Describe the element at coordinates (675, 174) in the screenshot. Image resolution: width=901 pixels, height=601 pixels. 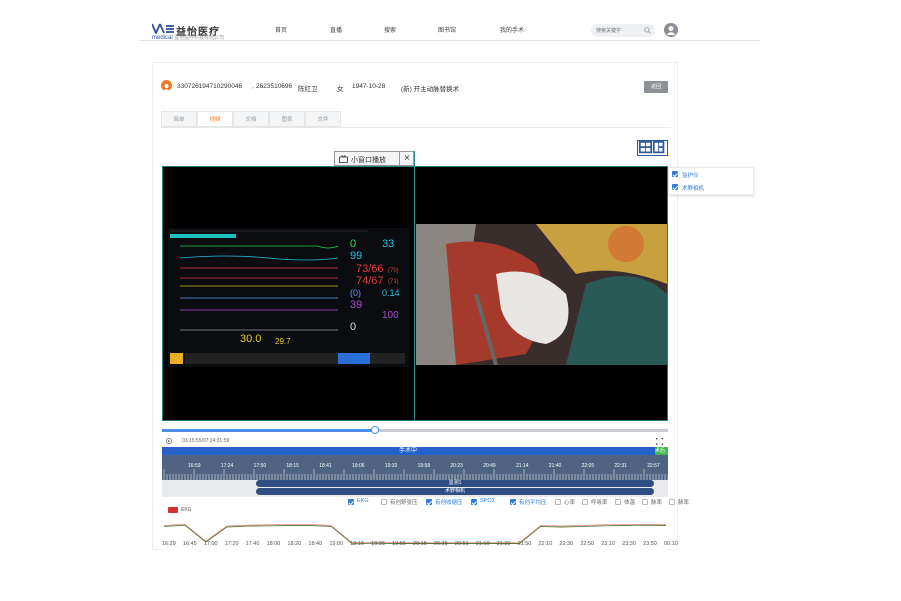
I see `checkbox-monitor` at that location.